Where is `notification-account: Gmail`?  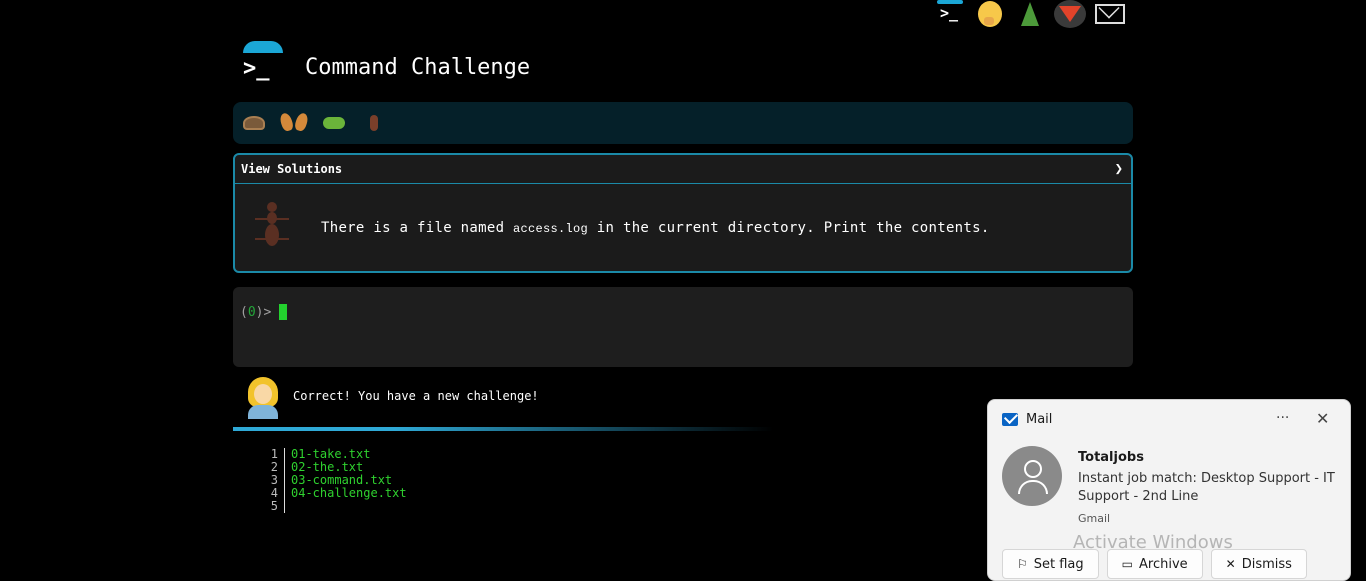 notification-account: Gmail is located at coordinates (1094, 518).